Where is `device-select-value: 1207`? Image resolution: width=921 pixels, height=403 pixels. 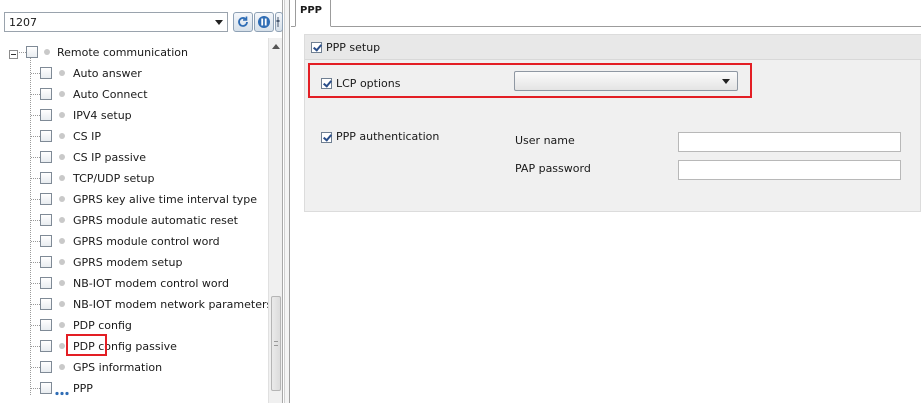
device-select-value: 1207 is located at coordinates (23, 22).